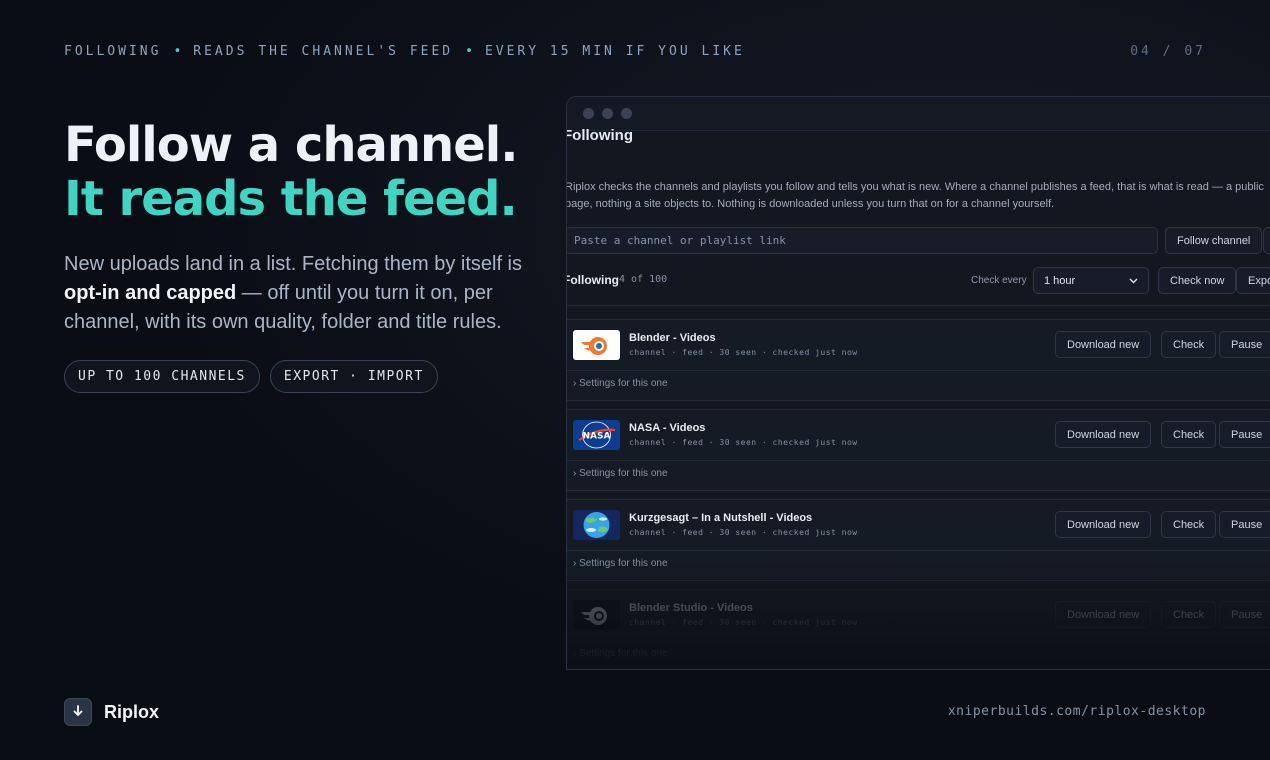 This screenshot has width=1270, height=760. Describe the element at coordinates (599, 135) in the screenshot. I see `page-title: Following` at that location.